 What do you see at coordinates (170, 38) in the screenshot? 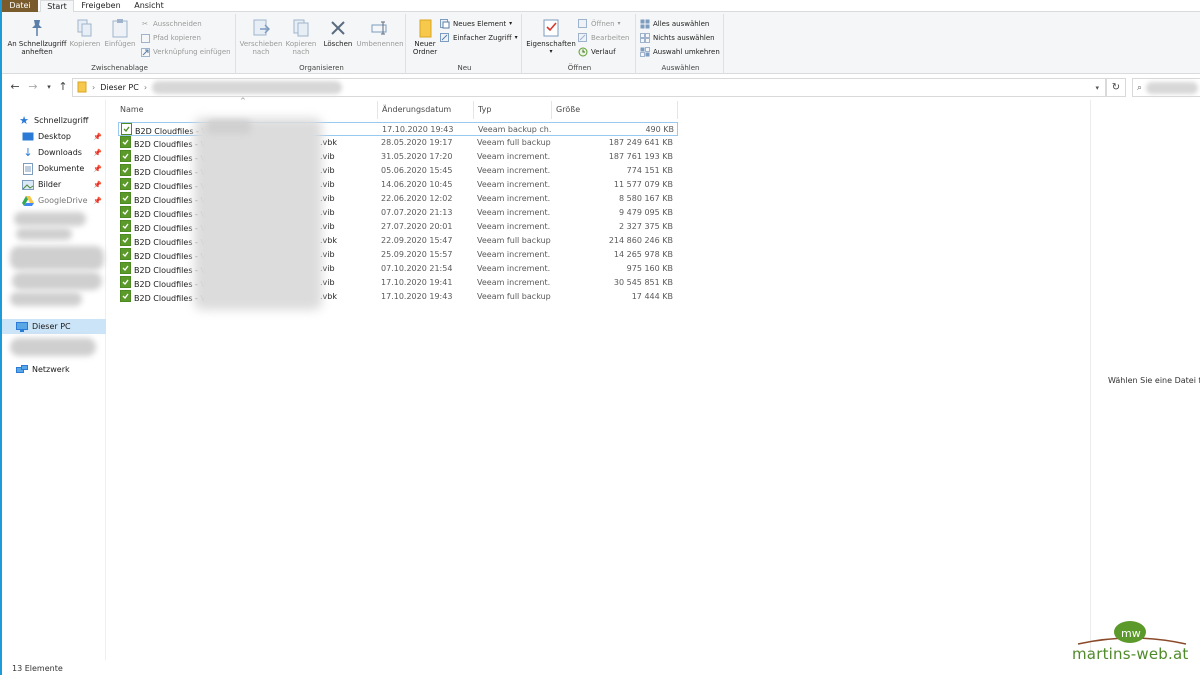
I see `copy-path-button: Pfad kopieren` at bounding box center [170, 38].